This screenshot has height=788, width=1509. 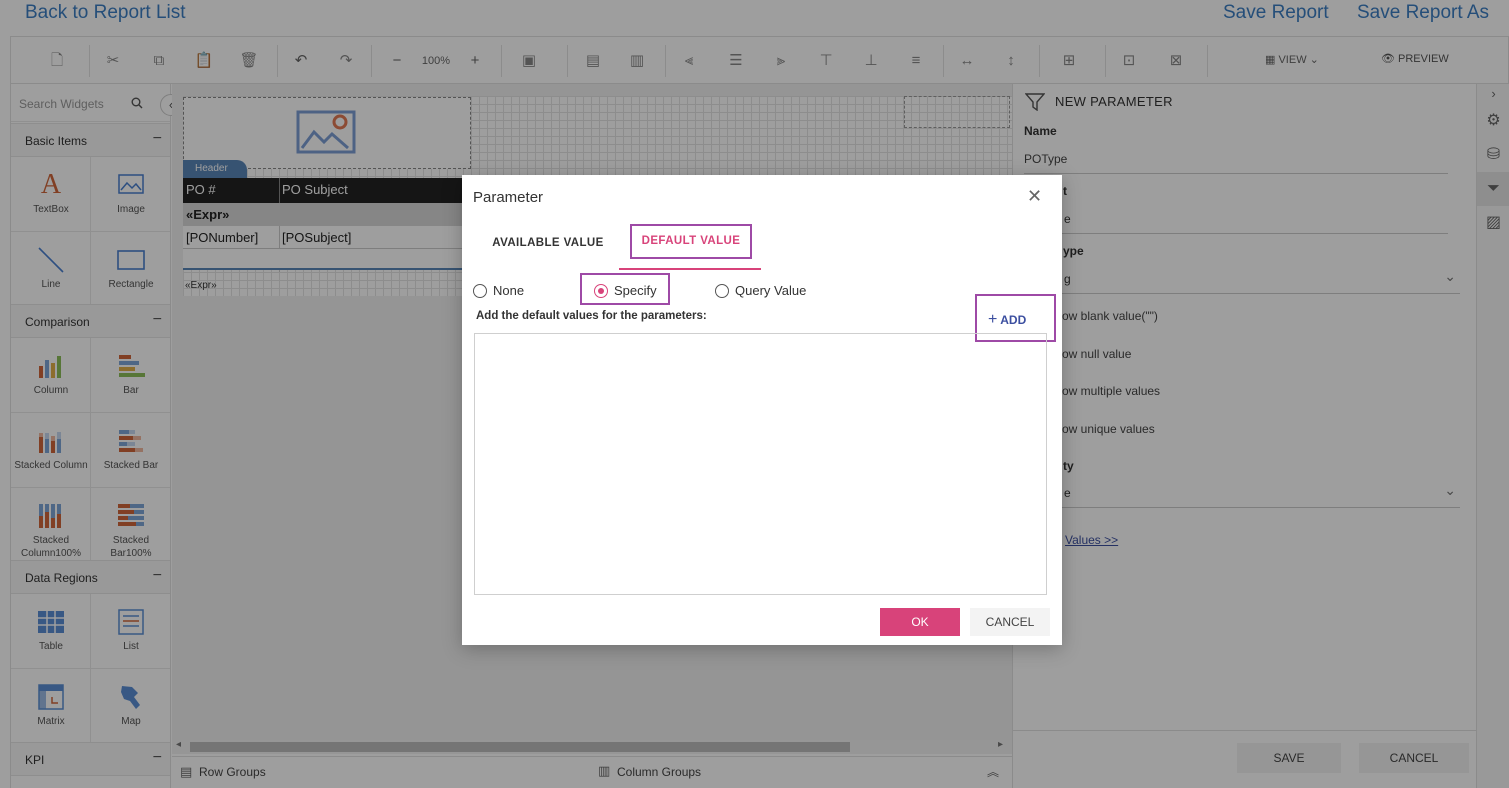 I want to click on specify-highlight, so click(x=625, y=289).